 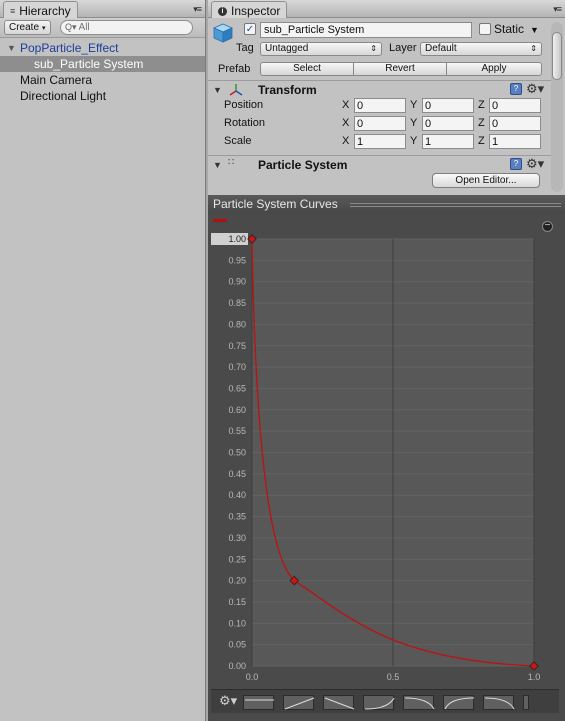 I want to click on layer-label: Layer, so click(x=403, y=48).